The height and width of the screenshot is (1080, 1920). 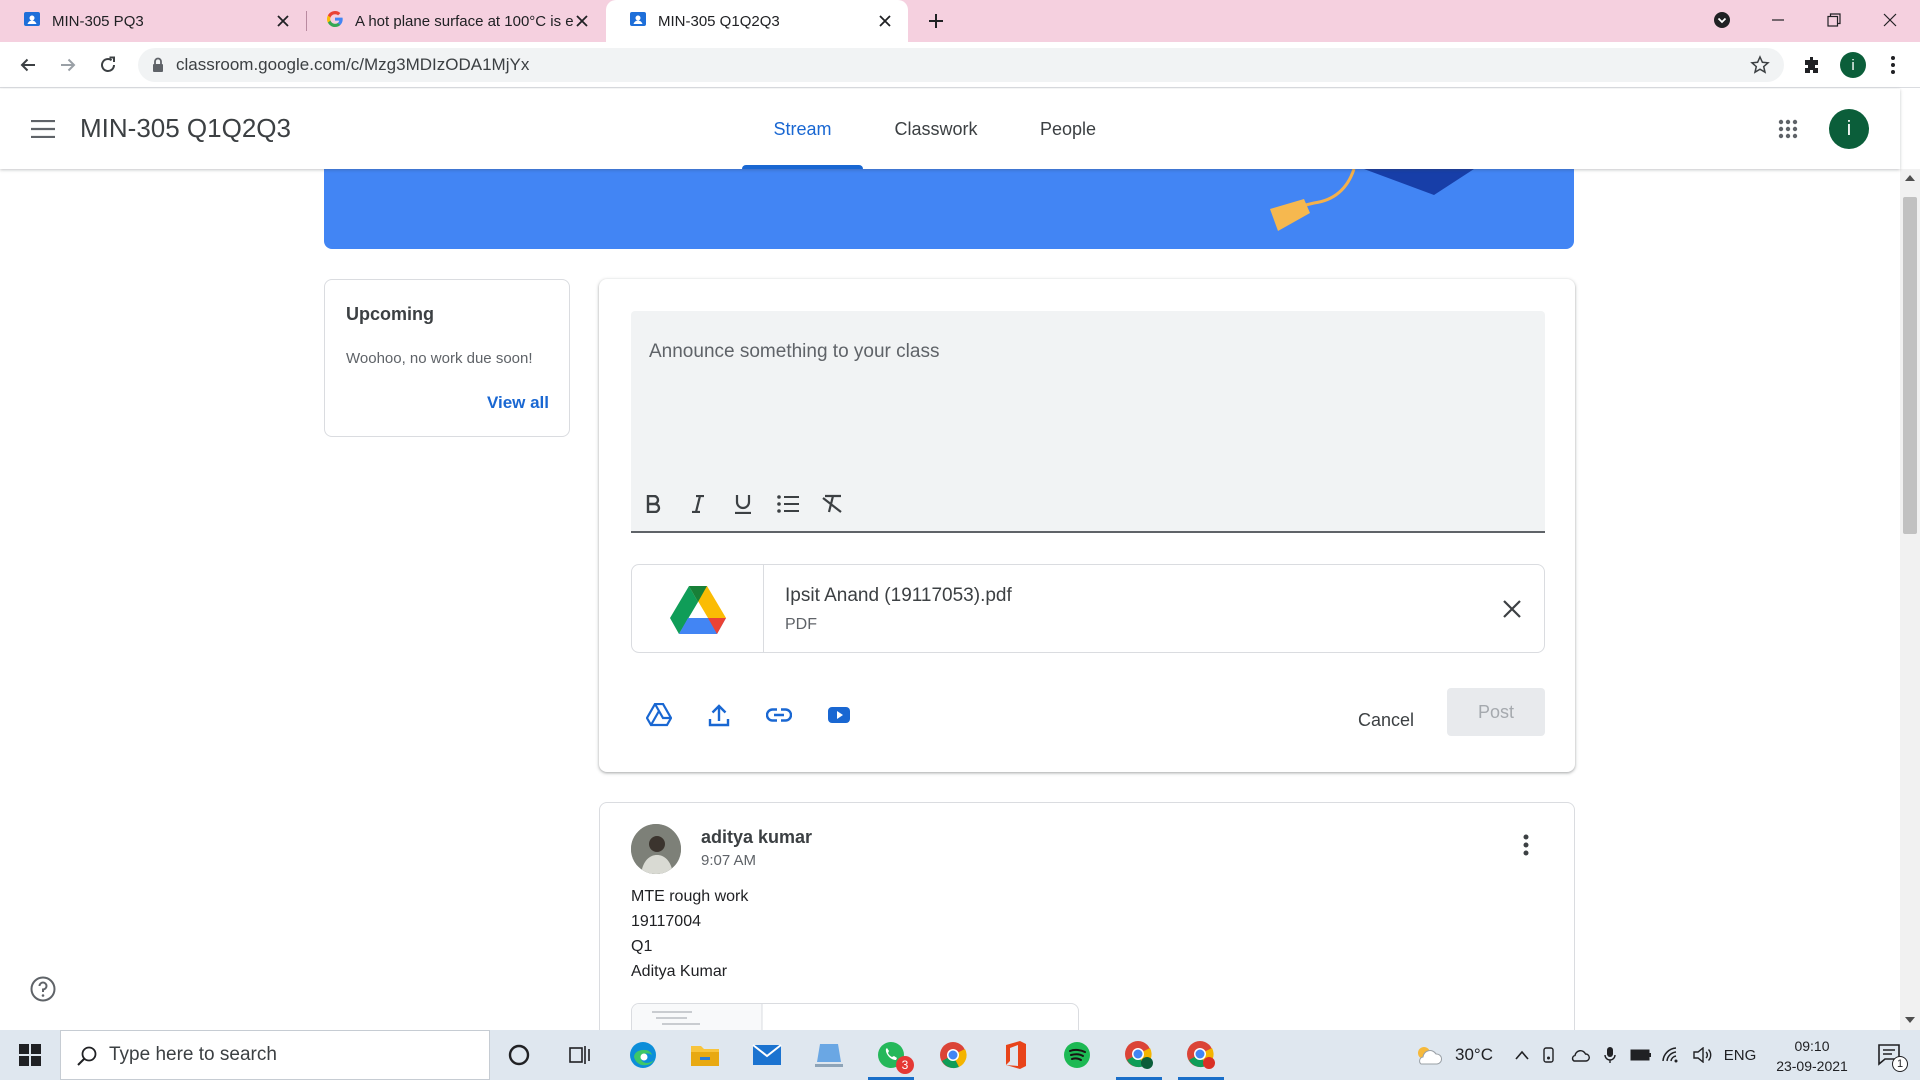 I want to click on browser-tab-hot-plane: A hot plane surface at 100°C is e, so click(x=456, y=21).